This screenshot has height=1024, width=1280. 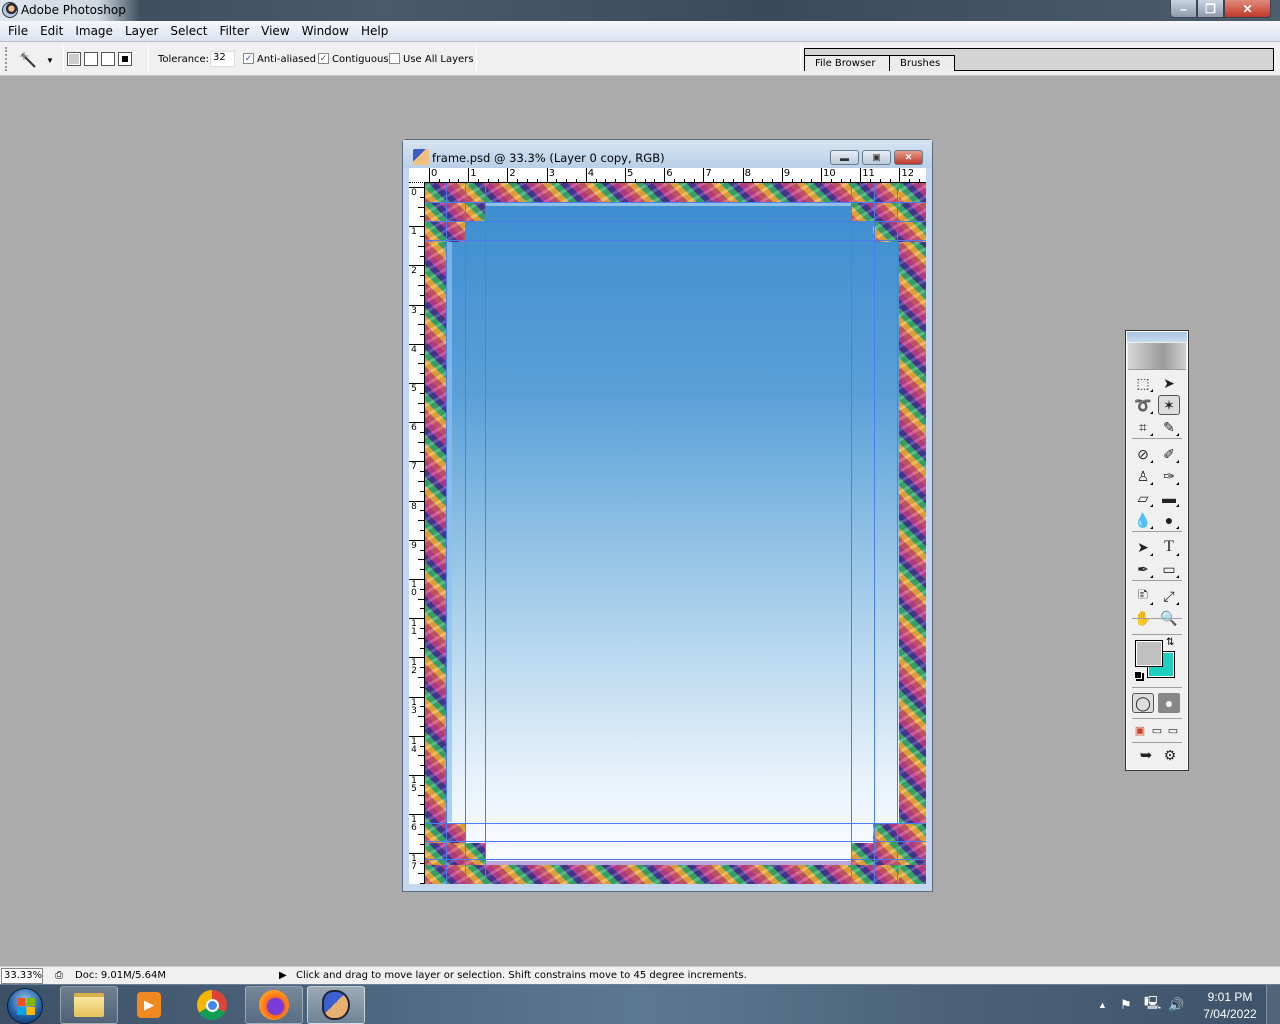 What do you see at coordinates (417, 533) in the screenshot?
I see `vertical-ruler: 0 1 2 3 4 5 6 7 8 9 1 0 1 1 1 2 1 3 1 4 1 5 1 6 1 7` at bounding box center [417, 533].